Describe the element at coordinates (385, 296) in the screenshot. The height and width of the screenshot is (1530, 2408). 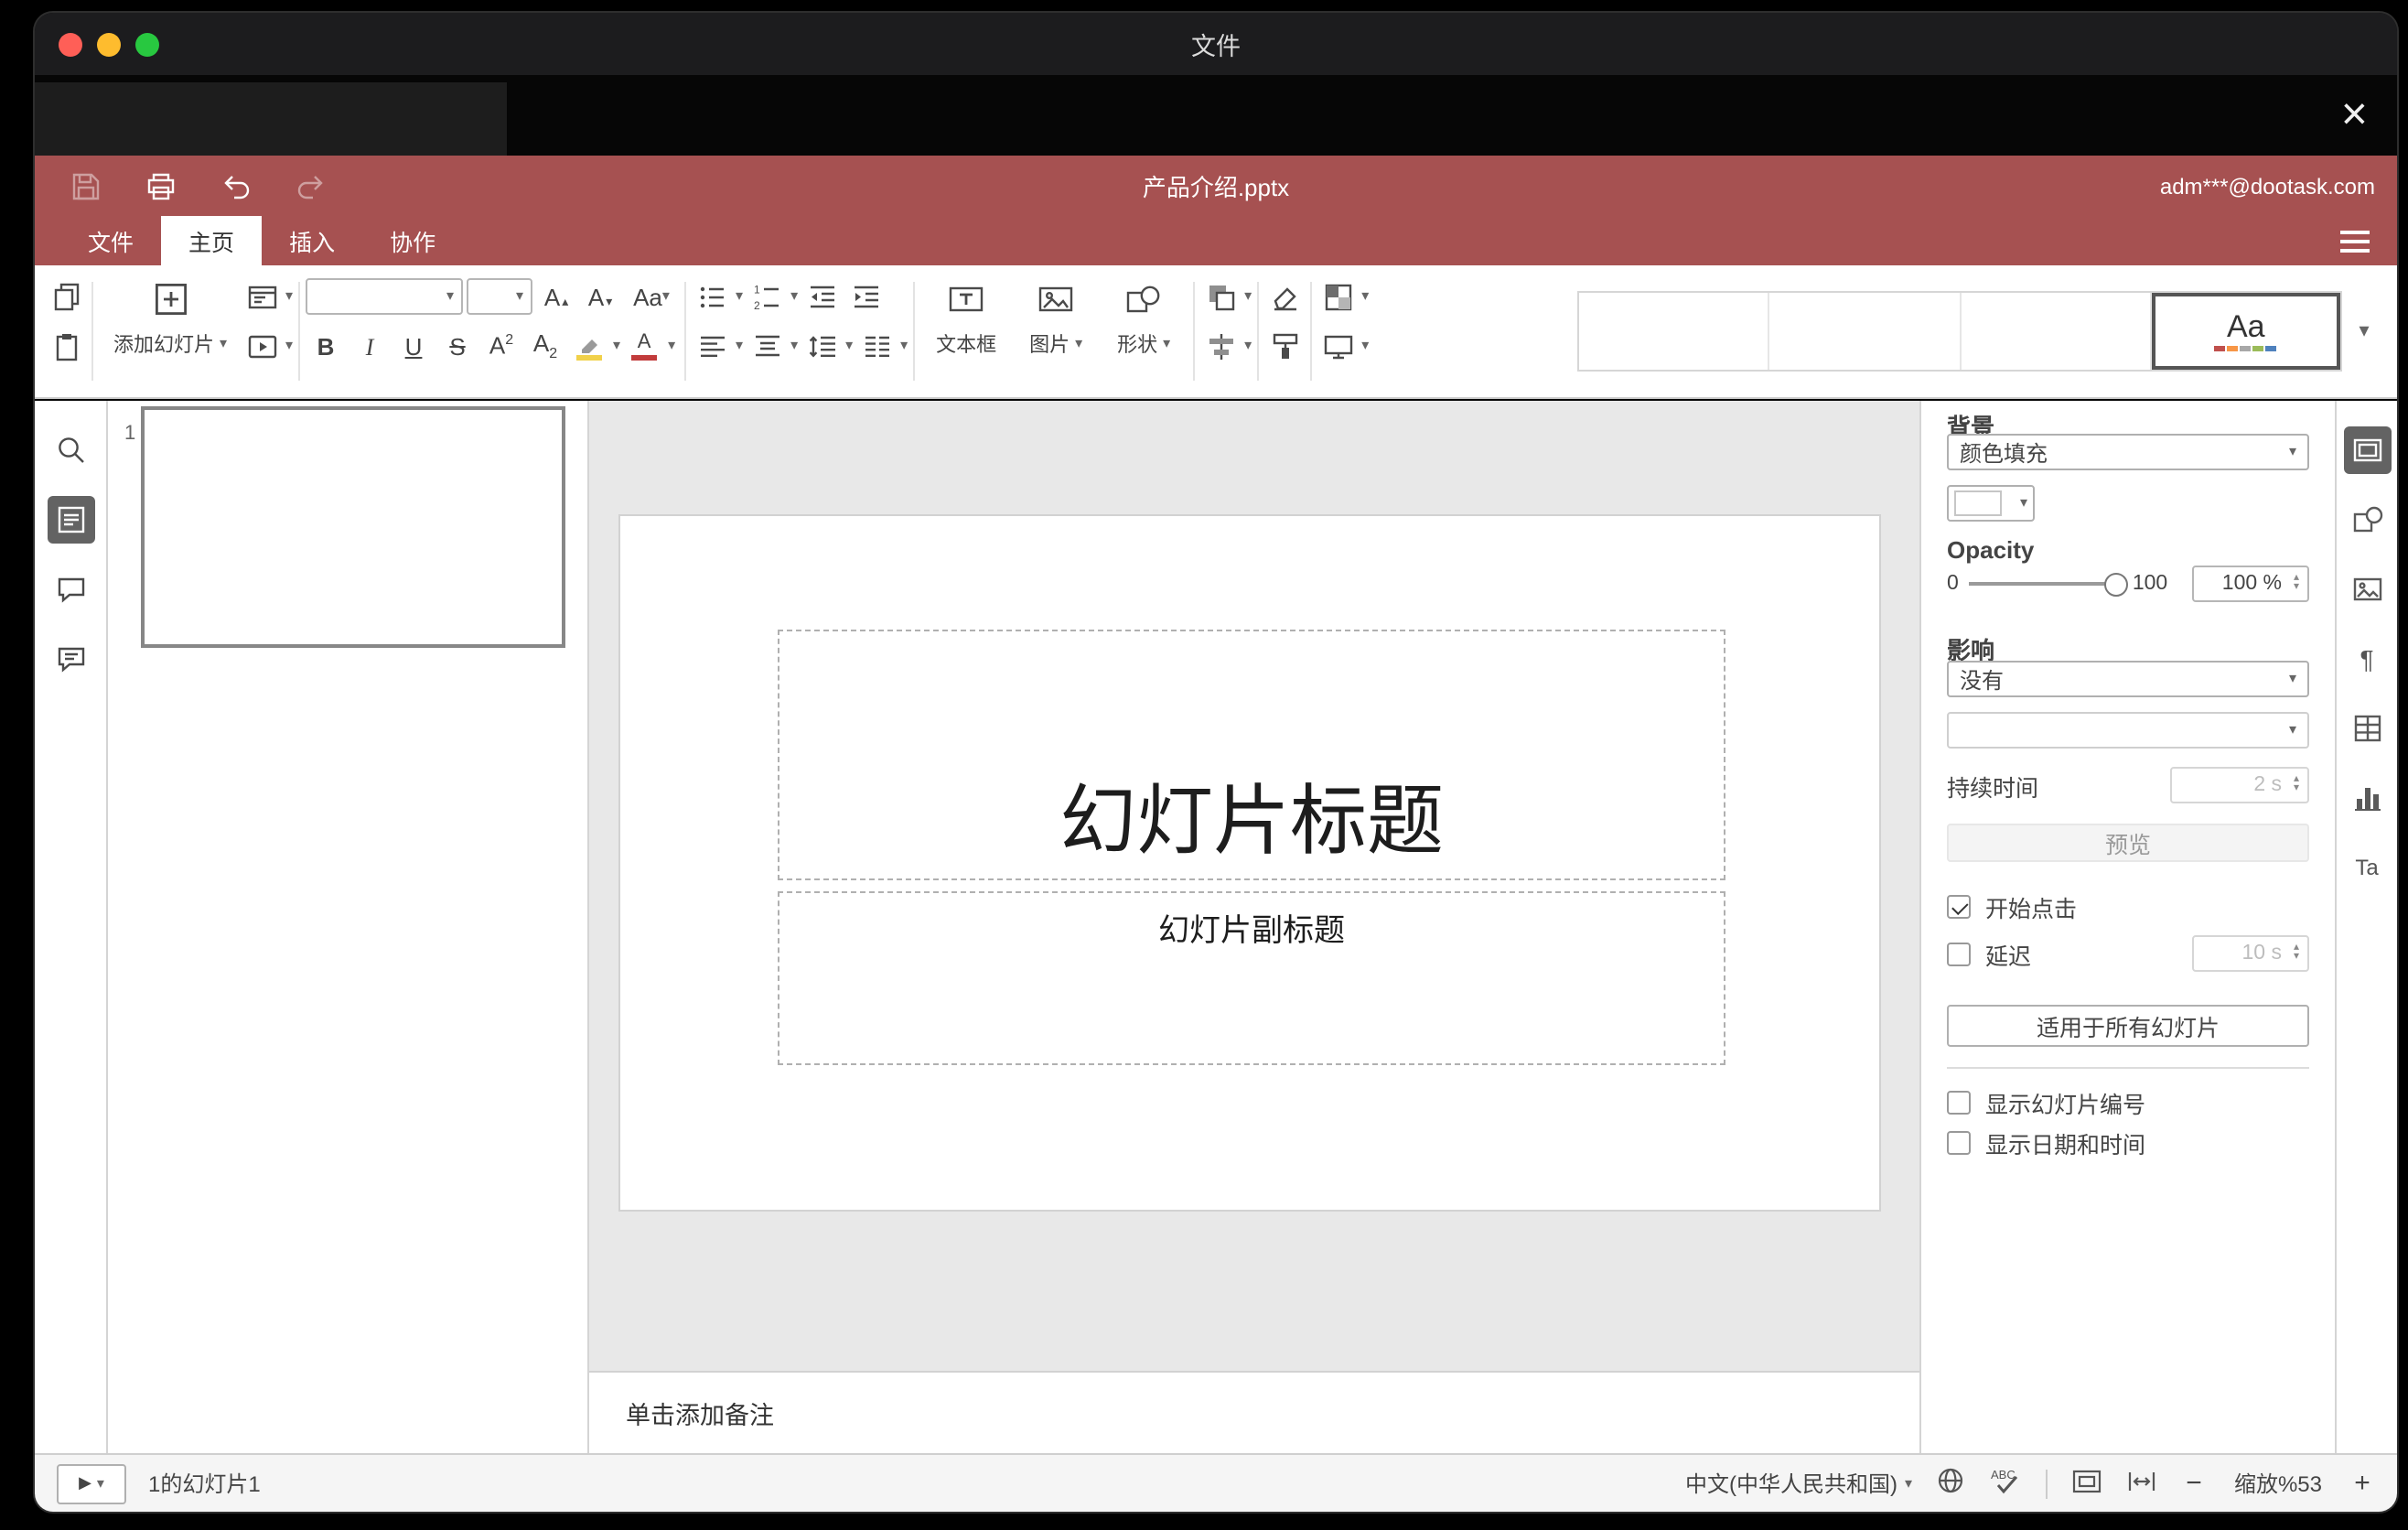
I see `font-name-combo: ▾` at that location.